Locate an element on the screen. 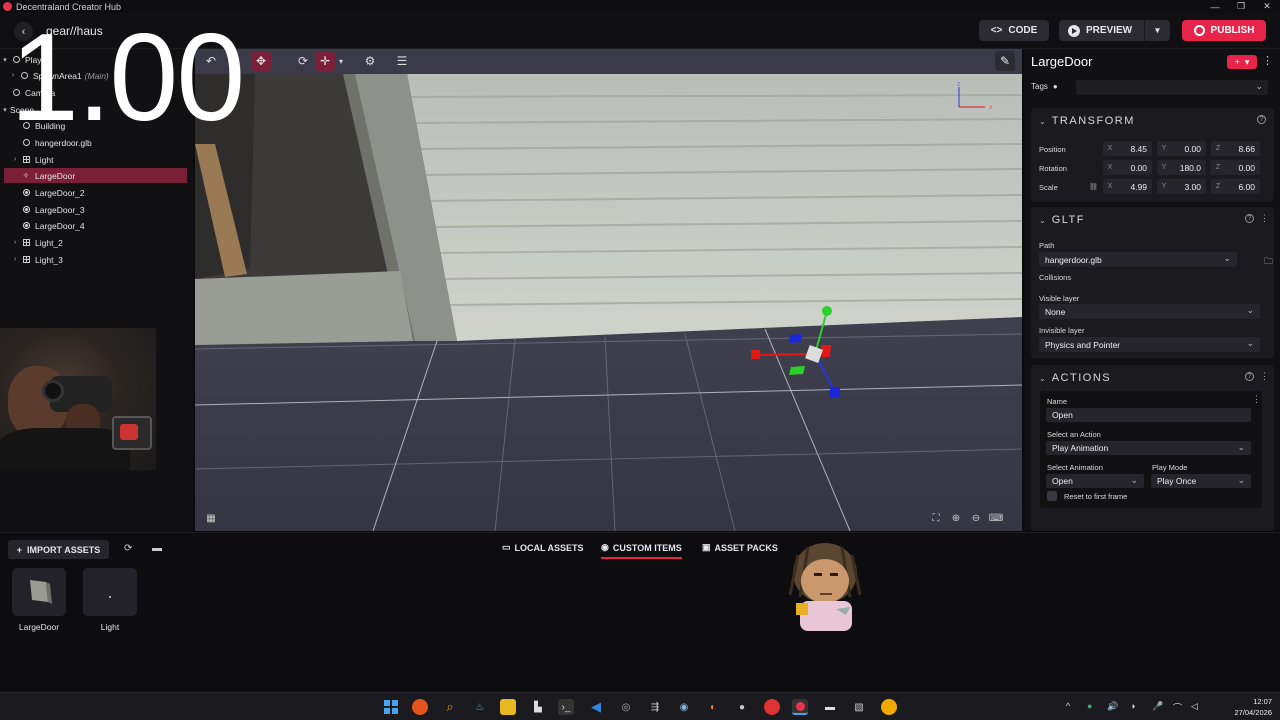 Image resolution: width=1280 pixels, height=720 pixels. app-icon: ▙ is located at coordinates (538, 707).